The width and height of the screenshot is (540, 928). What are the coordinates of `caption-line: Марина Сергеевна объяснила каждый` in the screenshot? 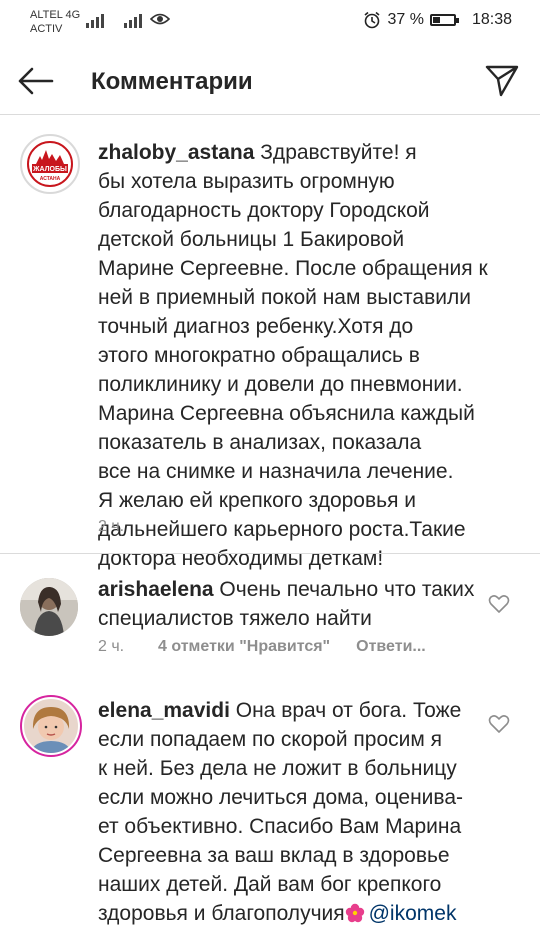 It's located at (286, 413).